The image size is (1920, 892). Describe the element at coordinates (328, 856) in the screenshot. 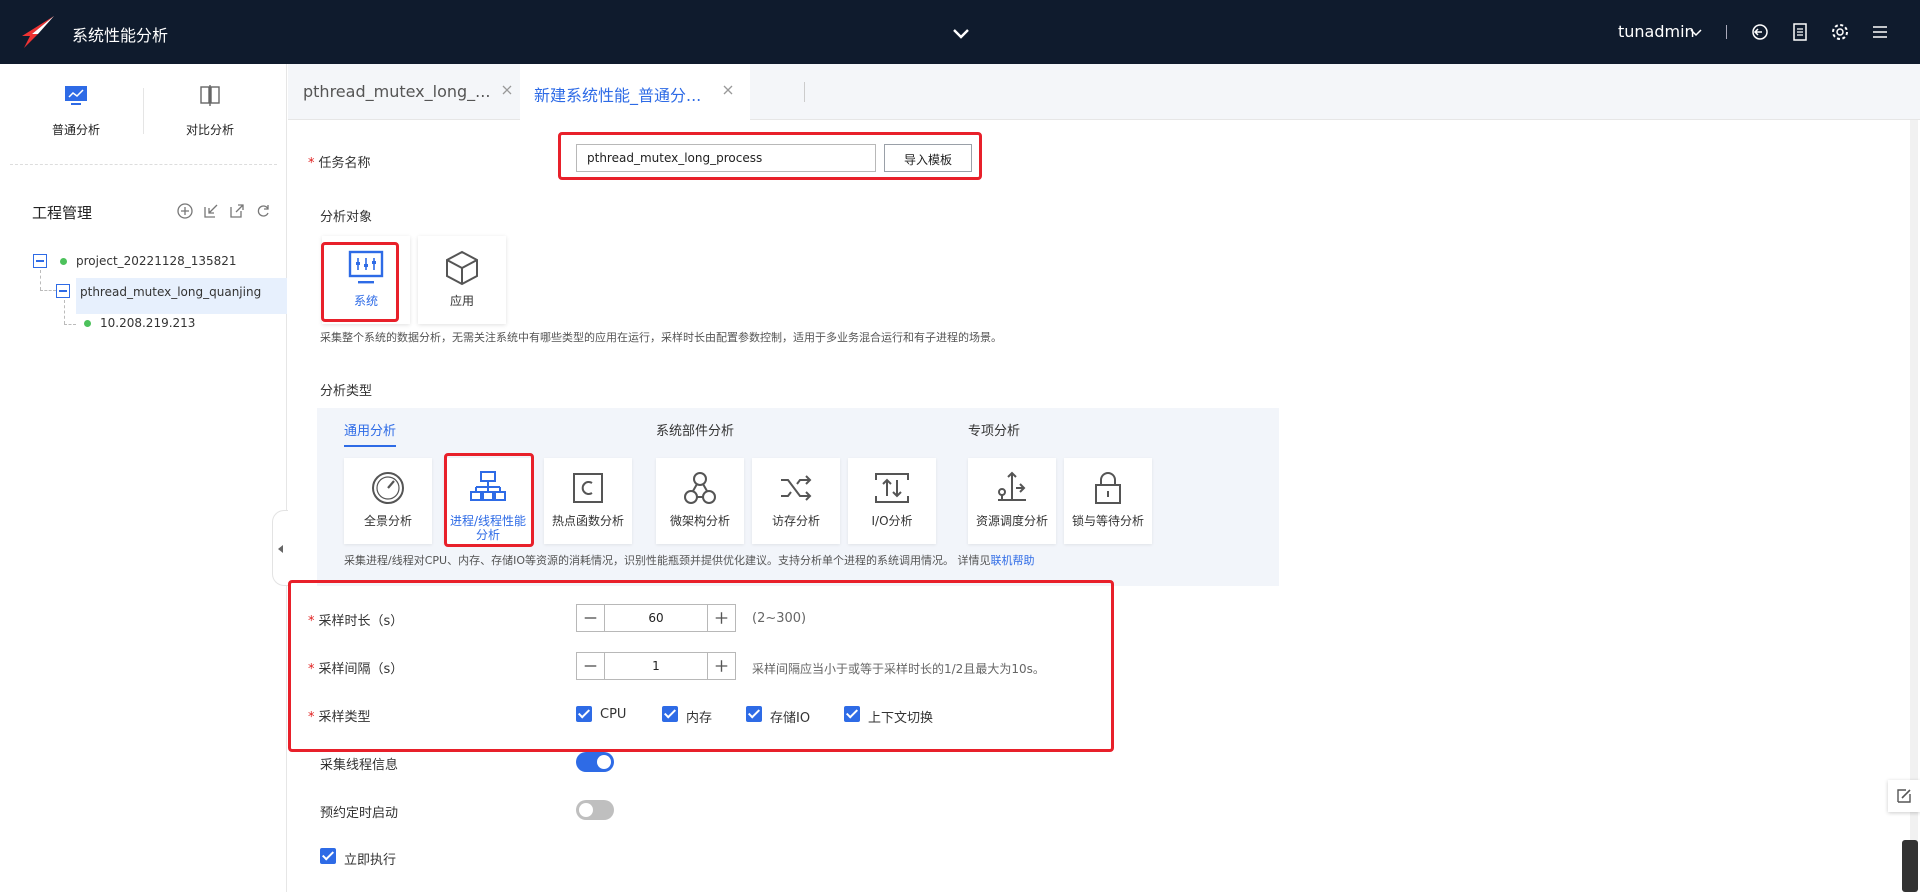

I see `checkbox-run-now` at that location.